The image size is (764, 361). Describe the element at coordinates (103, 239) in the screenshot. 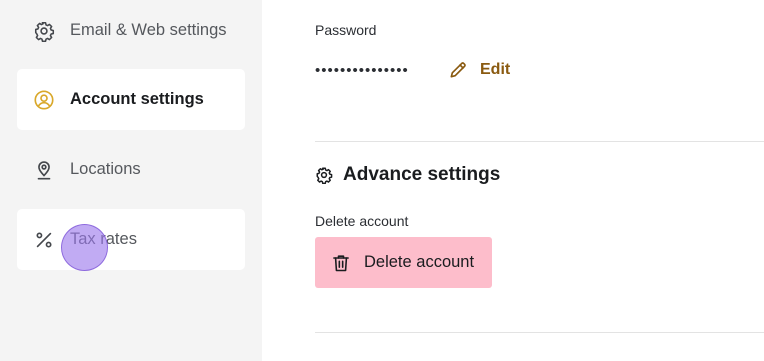

I see `sidebar-item-label: Tax rates` at that location.